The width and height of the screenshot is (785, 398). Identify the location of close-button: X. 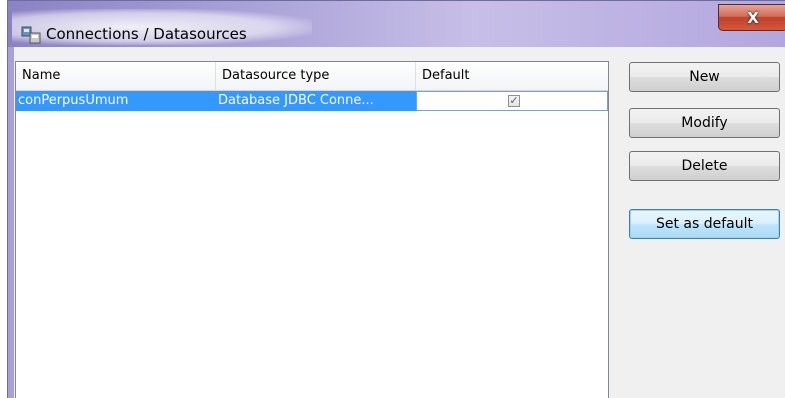
(751, 17).